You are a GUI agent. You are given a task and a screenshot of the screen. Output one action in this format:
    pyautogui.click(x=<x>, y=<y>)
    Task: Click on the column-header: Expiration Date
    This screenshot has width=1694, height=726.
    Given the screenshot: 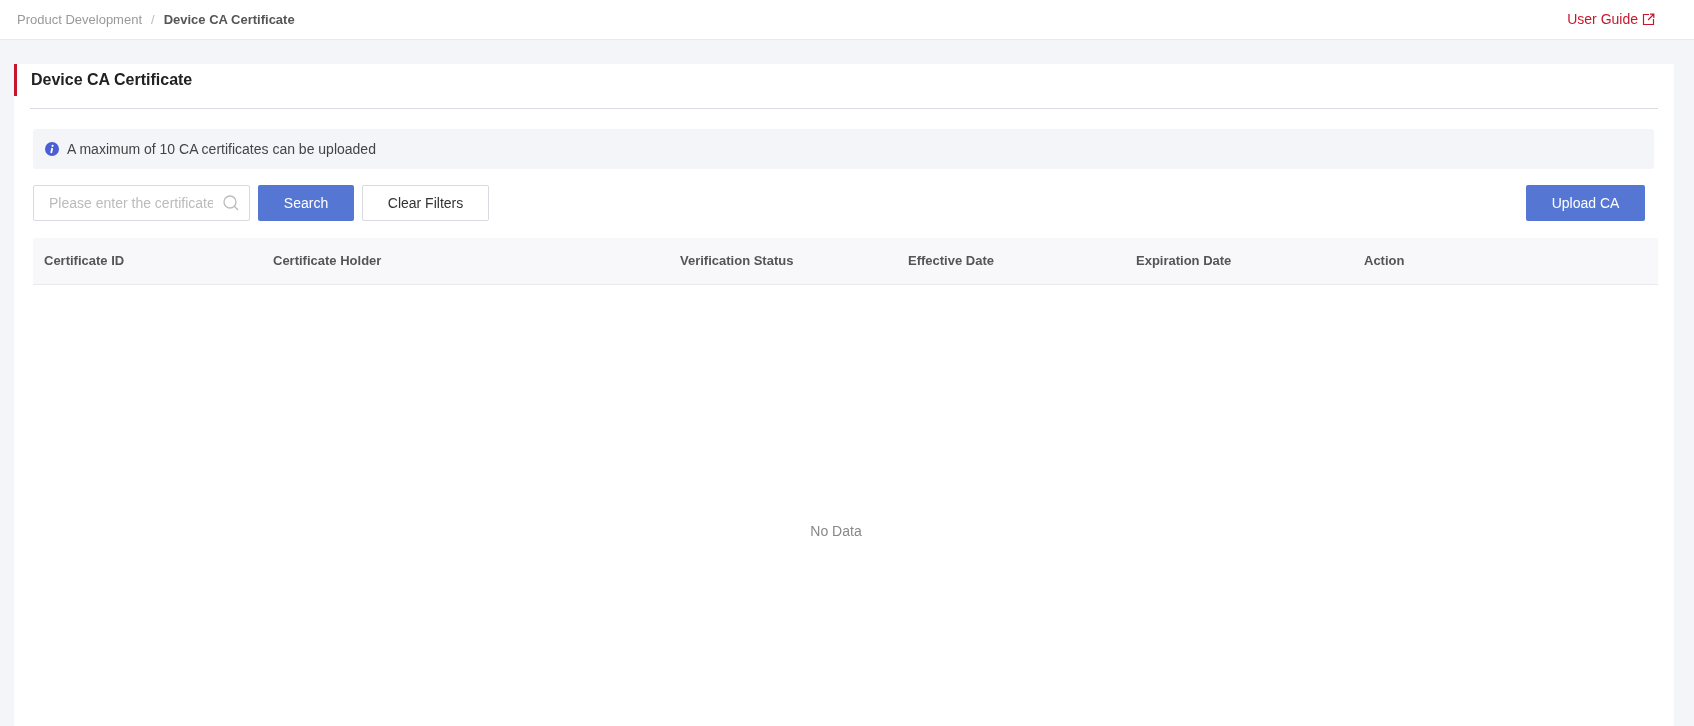 What is the action you would take?
    pyautogui.click(x=1184, y=261)
    